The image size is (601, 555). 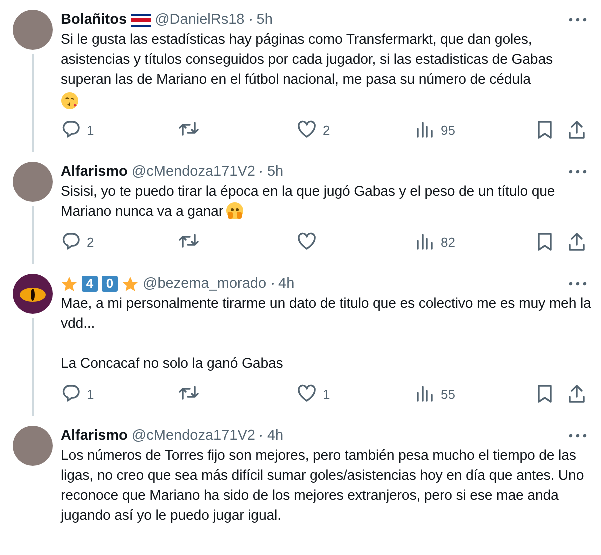 What do you see at coordinates (33, 294) in the screenshot?
I see `avatar-picture` at bounding box center [33, 294].